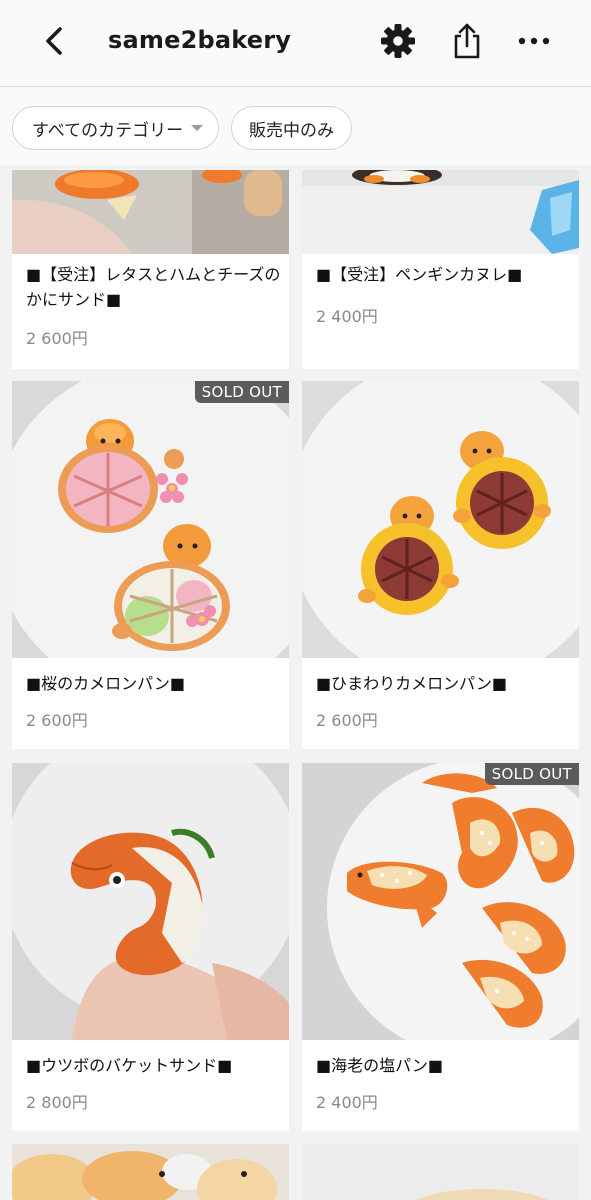 This screenshot has height=1200, width=591. Describe the element at coordinates (57, 1102) in the screenshot. I see `product-price: 2 800円` at that location.